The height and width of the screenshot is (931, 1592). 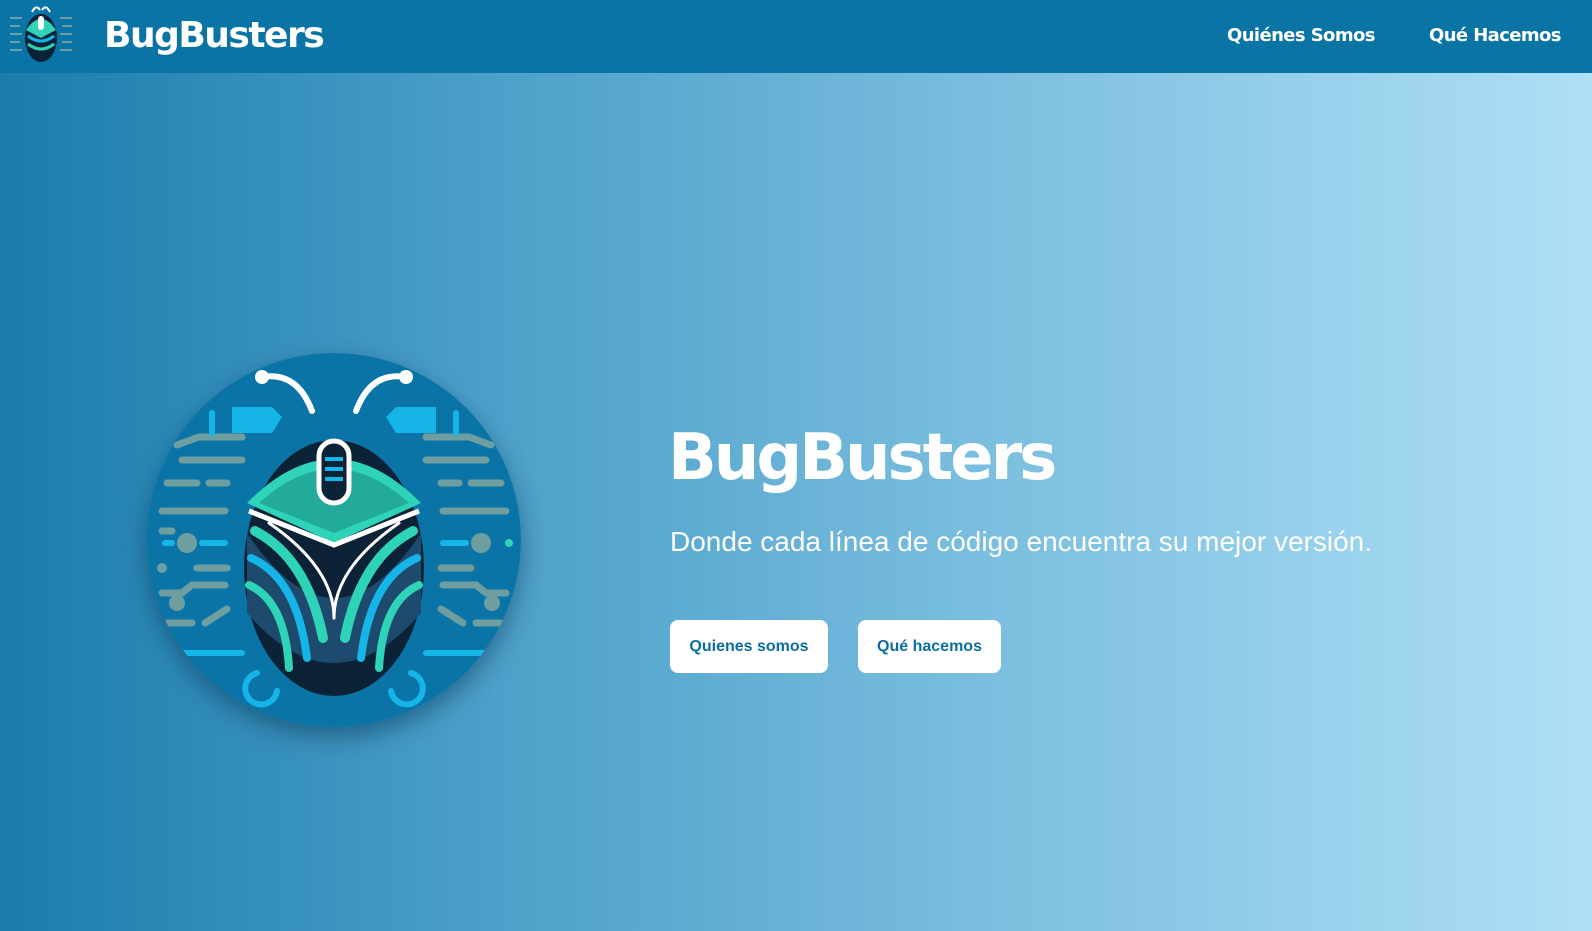 I want to click on nav-link-quienes-somos: Quiénes Somos, so click(x=1301, y=36).